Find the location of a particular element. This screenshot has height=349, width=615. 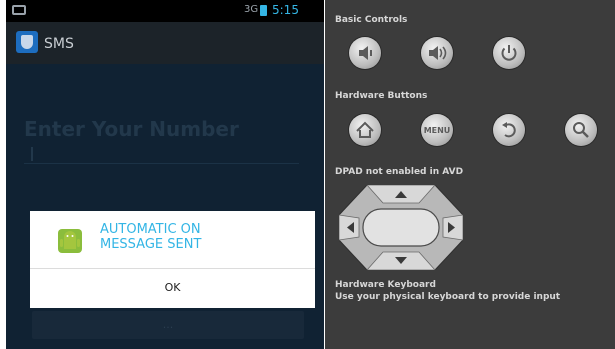

volume-up-icon is located at coordinates (438, 53).